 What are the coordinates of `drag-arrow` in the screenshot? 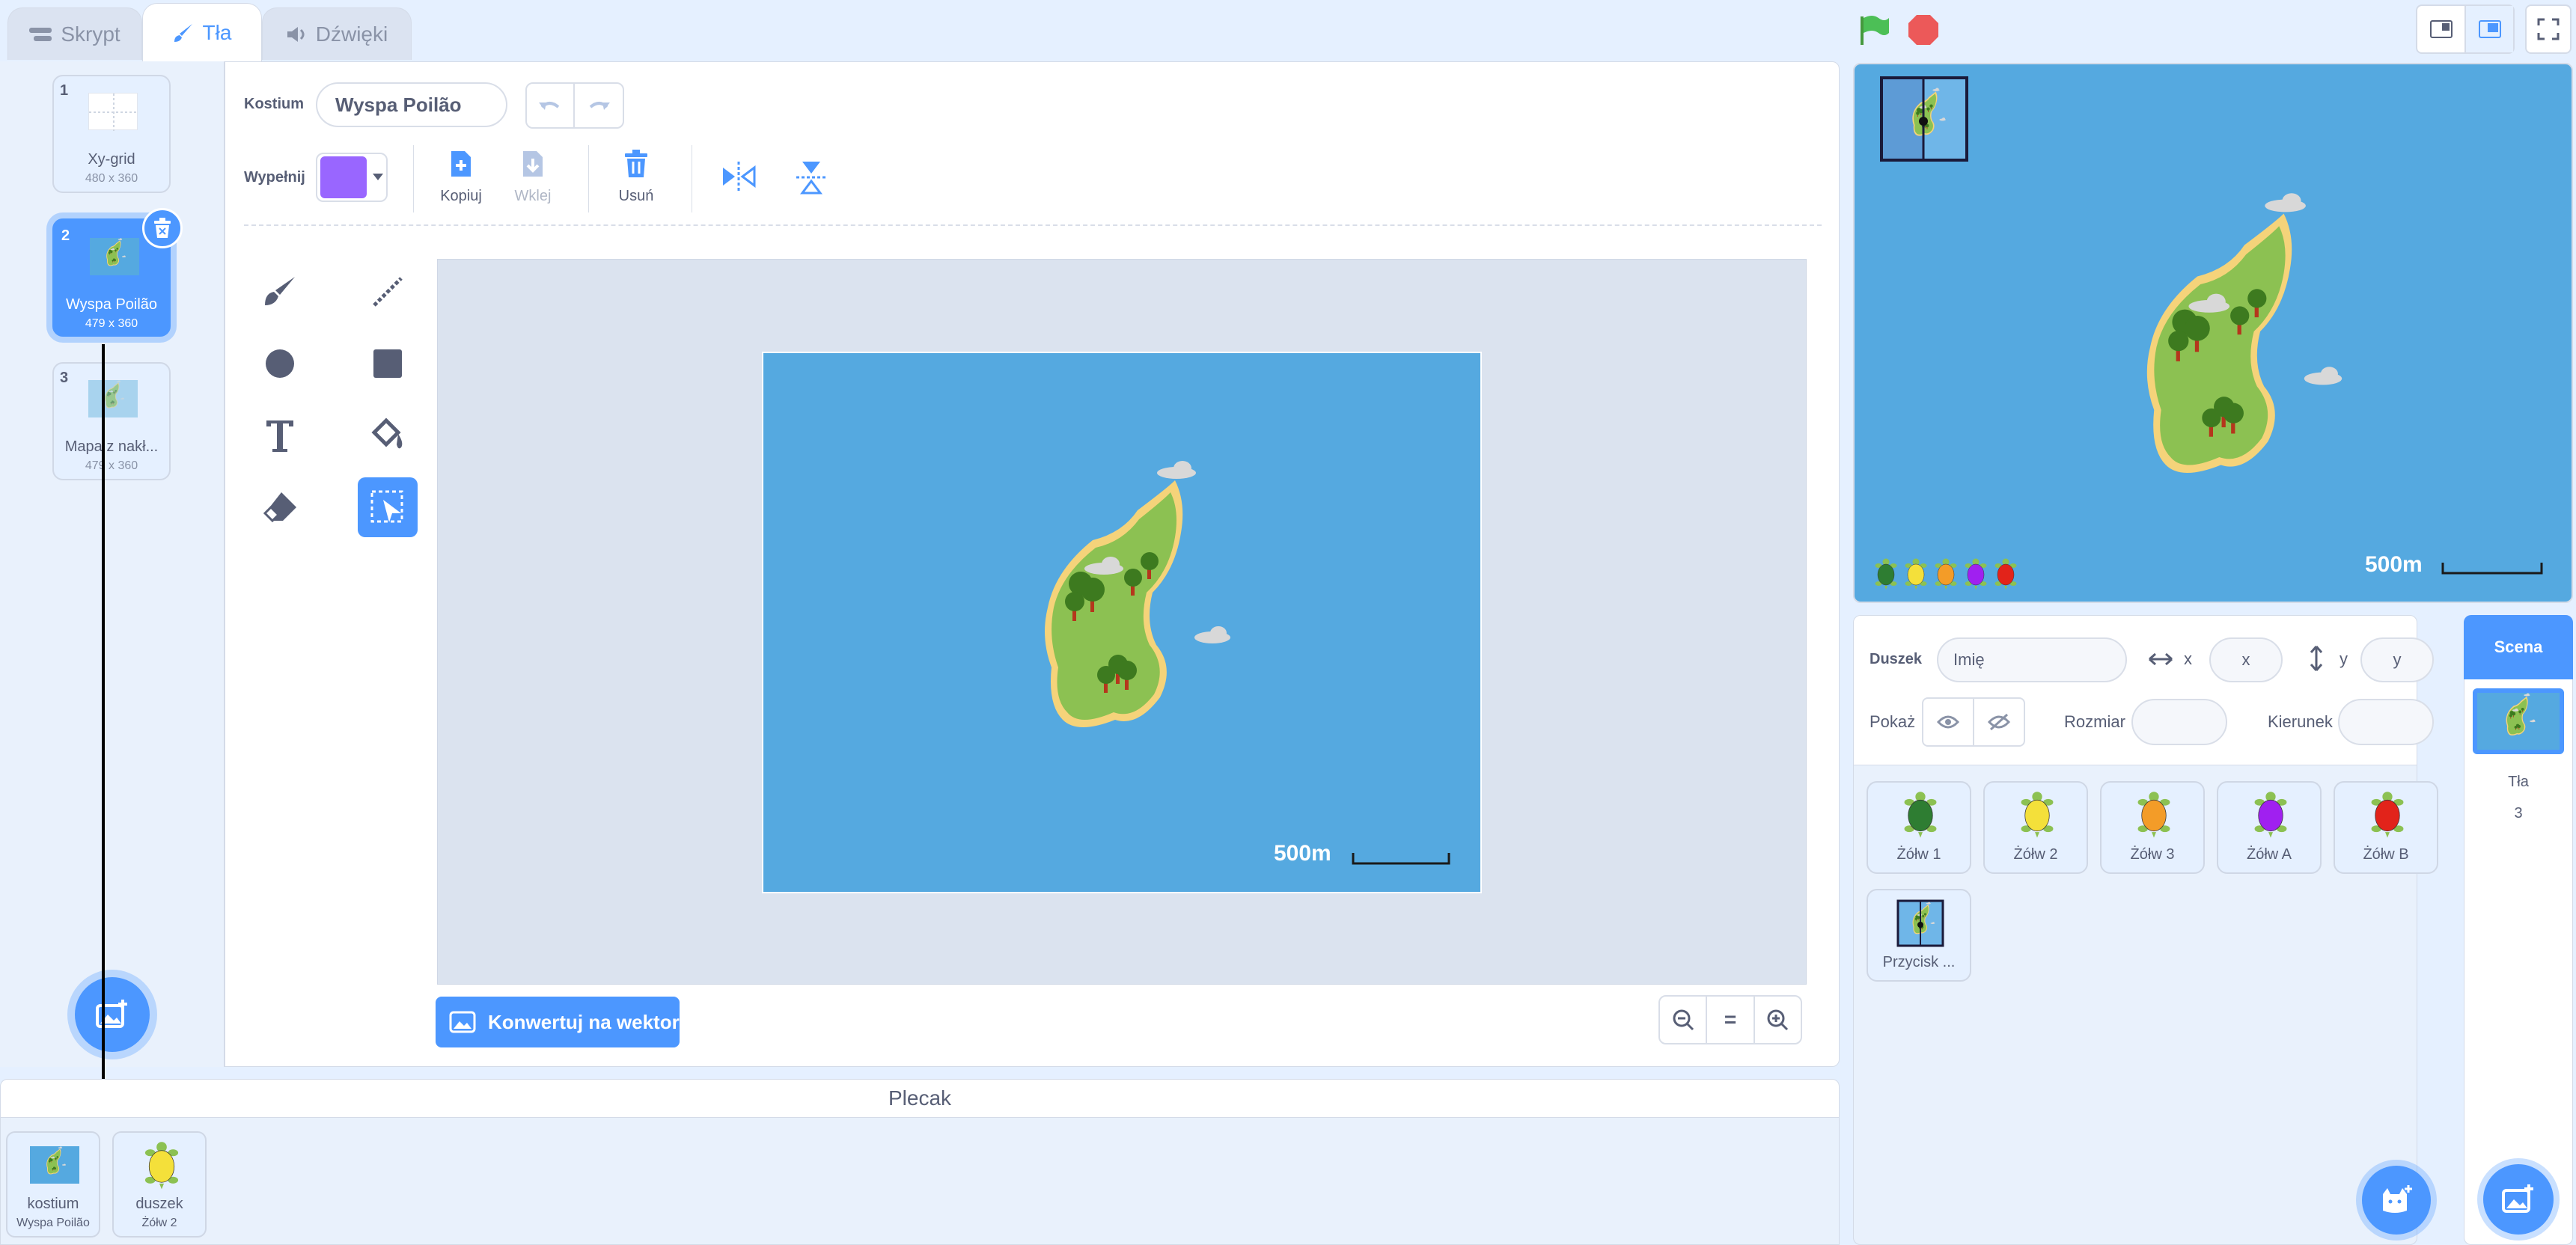 It's located at (104, 728).